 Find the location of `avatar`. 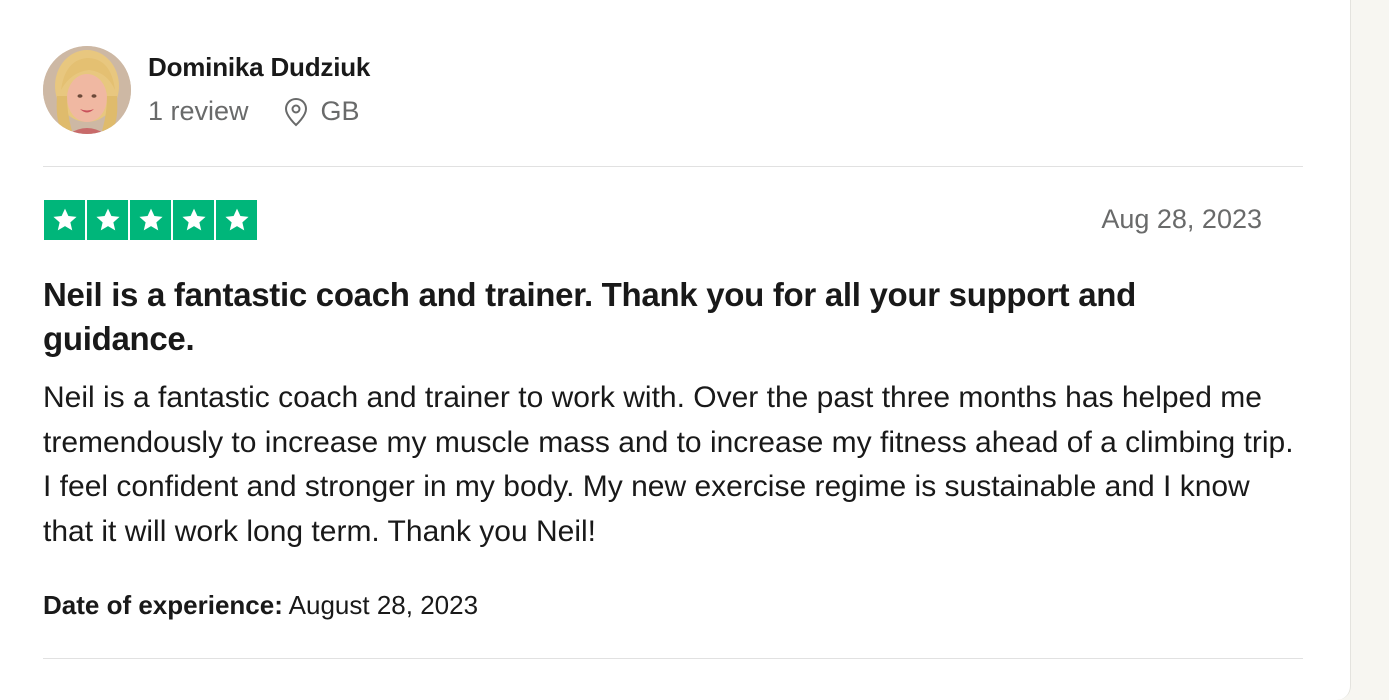

avatar is located at coordinates (87, 90).